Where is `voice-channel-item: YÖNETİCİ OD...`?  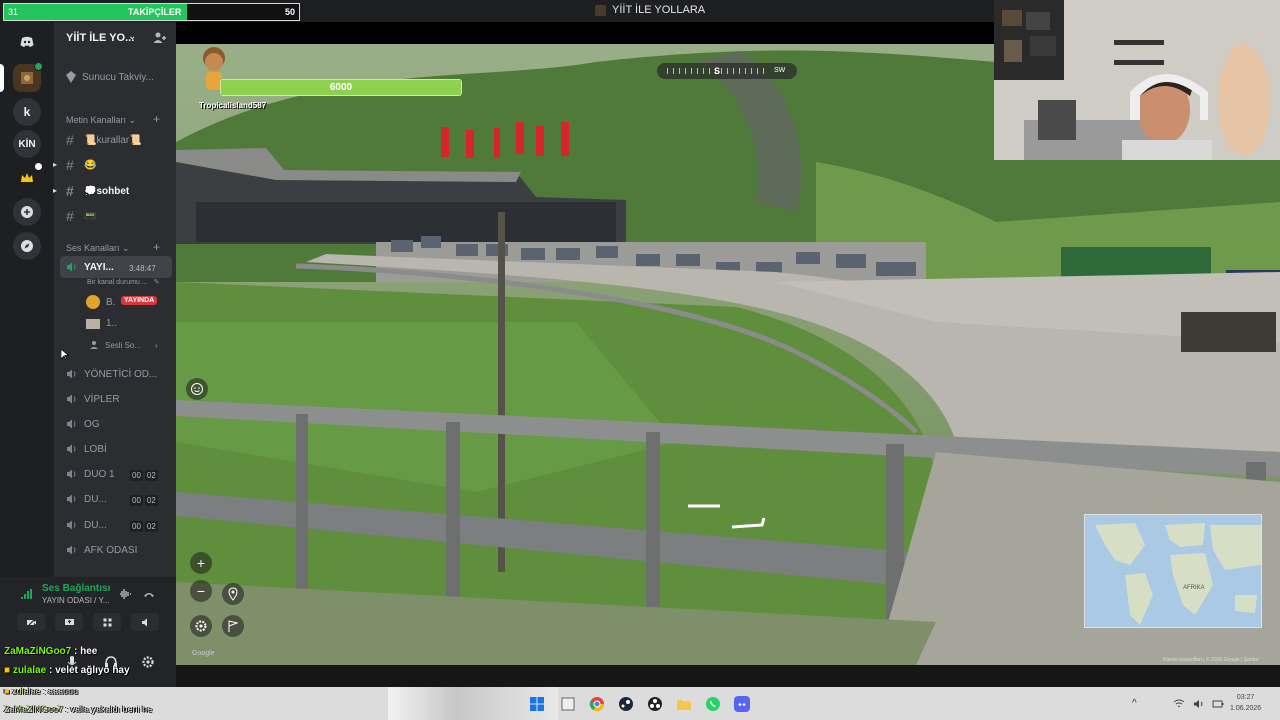
voice-channel-item: YÖNETİCİ OD... is located at coordinates (111, 374).